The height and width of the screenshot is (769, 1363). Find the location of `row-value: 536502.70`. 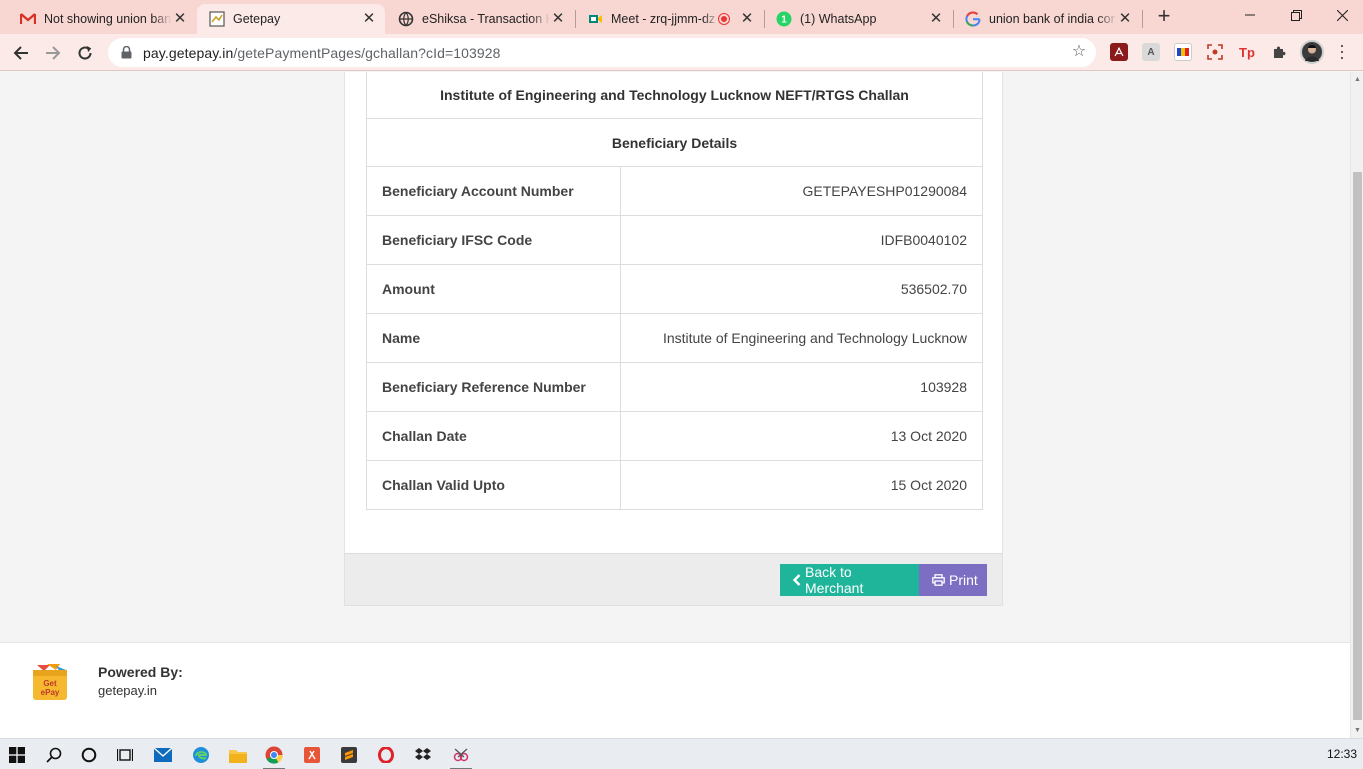

row-value: 536502.70 is located at coordinates (801, 289).